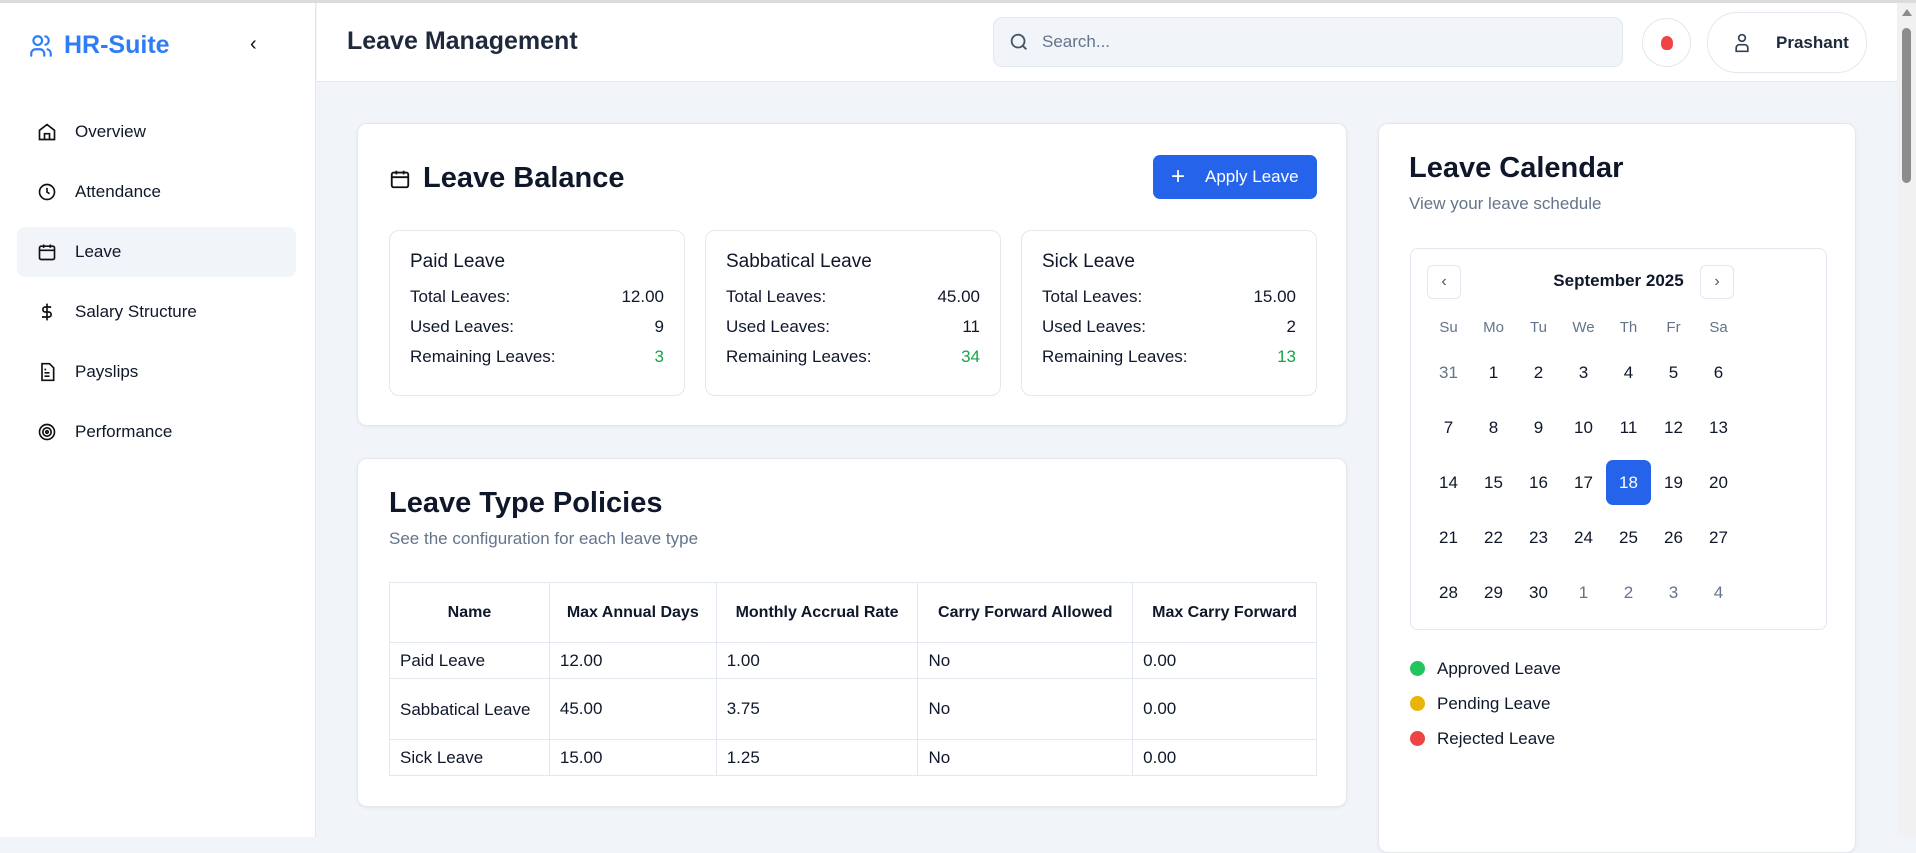 The width and height of the screenshot is (1916, 853). Describe the element at coordinates (1538, 537) in the screenshot. I see `calendar-day: 23` at that location.